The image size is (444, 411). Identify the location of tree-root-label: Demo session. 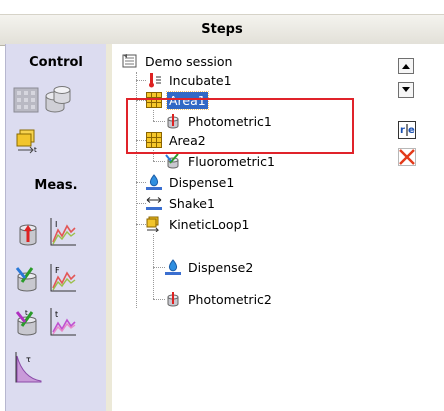
(189, 61).